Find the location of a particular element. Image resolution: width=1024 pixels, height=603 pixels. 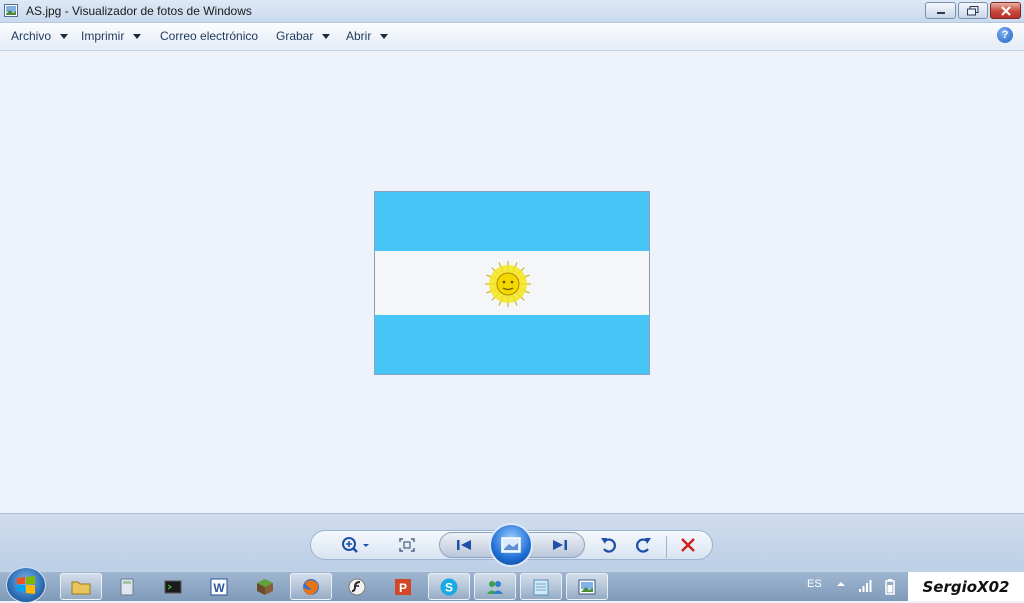

taskbar-explorer is located at coordinates (81, 586).